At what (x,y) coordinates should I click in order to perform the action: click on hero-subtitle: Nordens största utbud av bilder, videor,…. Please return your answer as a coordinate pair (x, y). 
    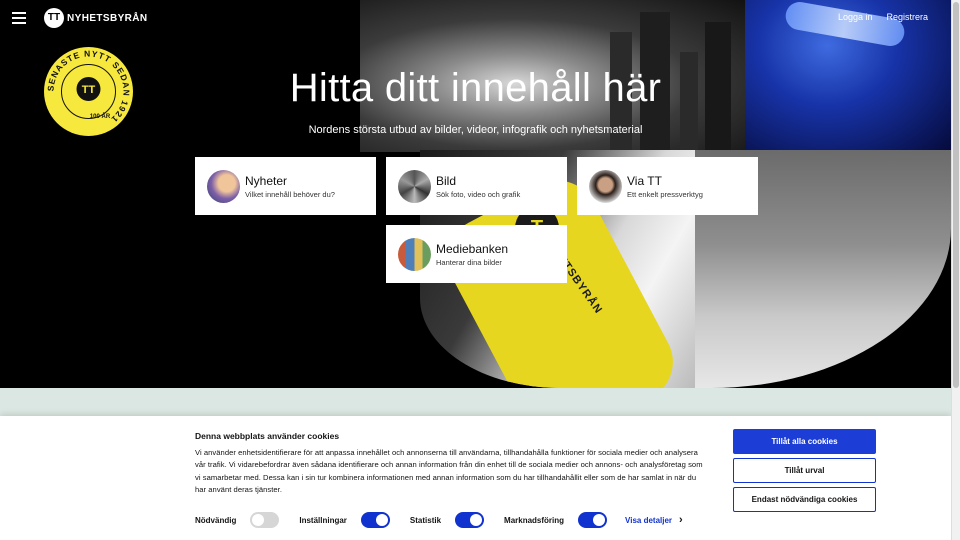
    Looking at the image, I should click on (475, 130).